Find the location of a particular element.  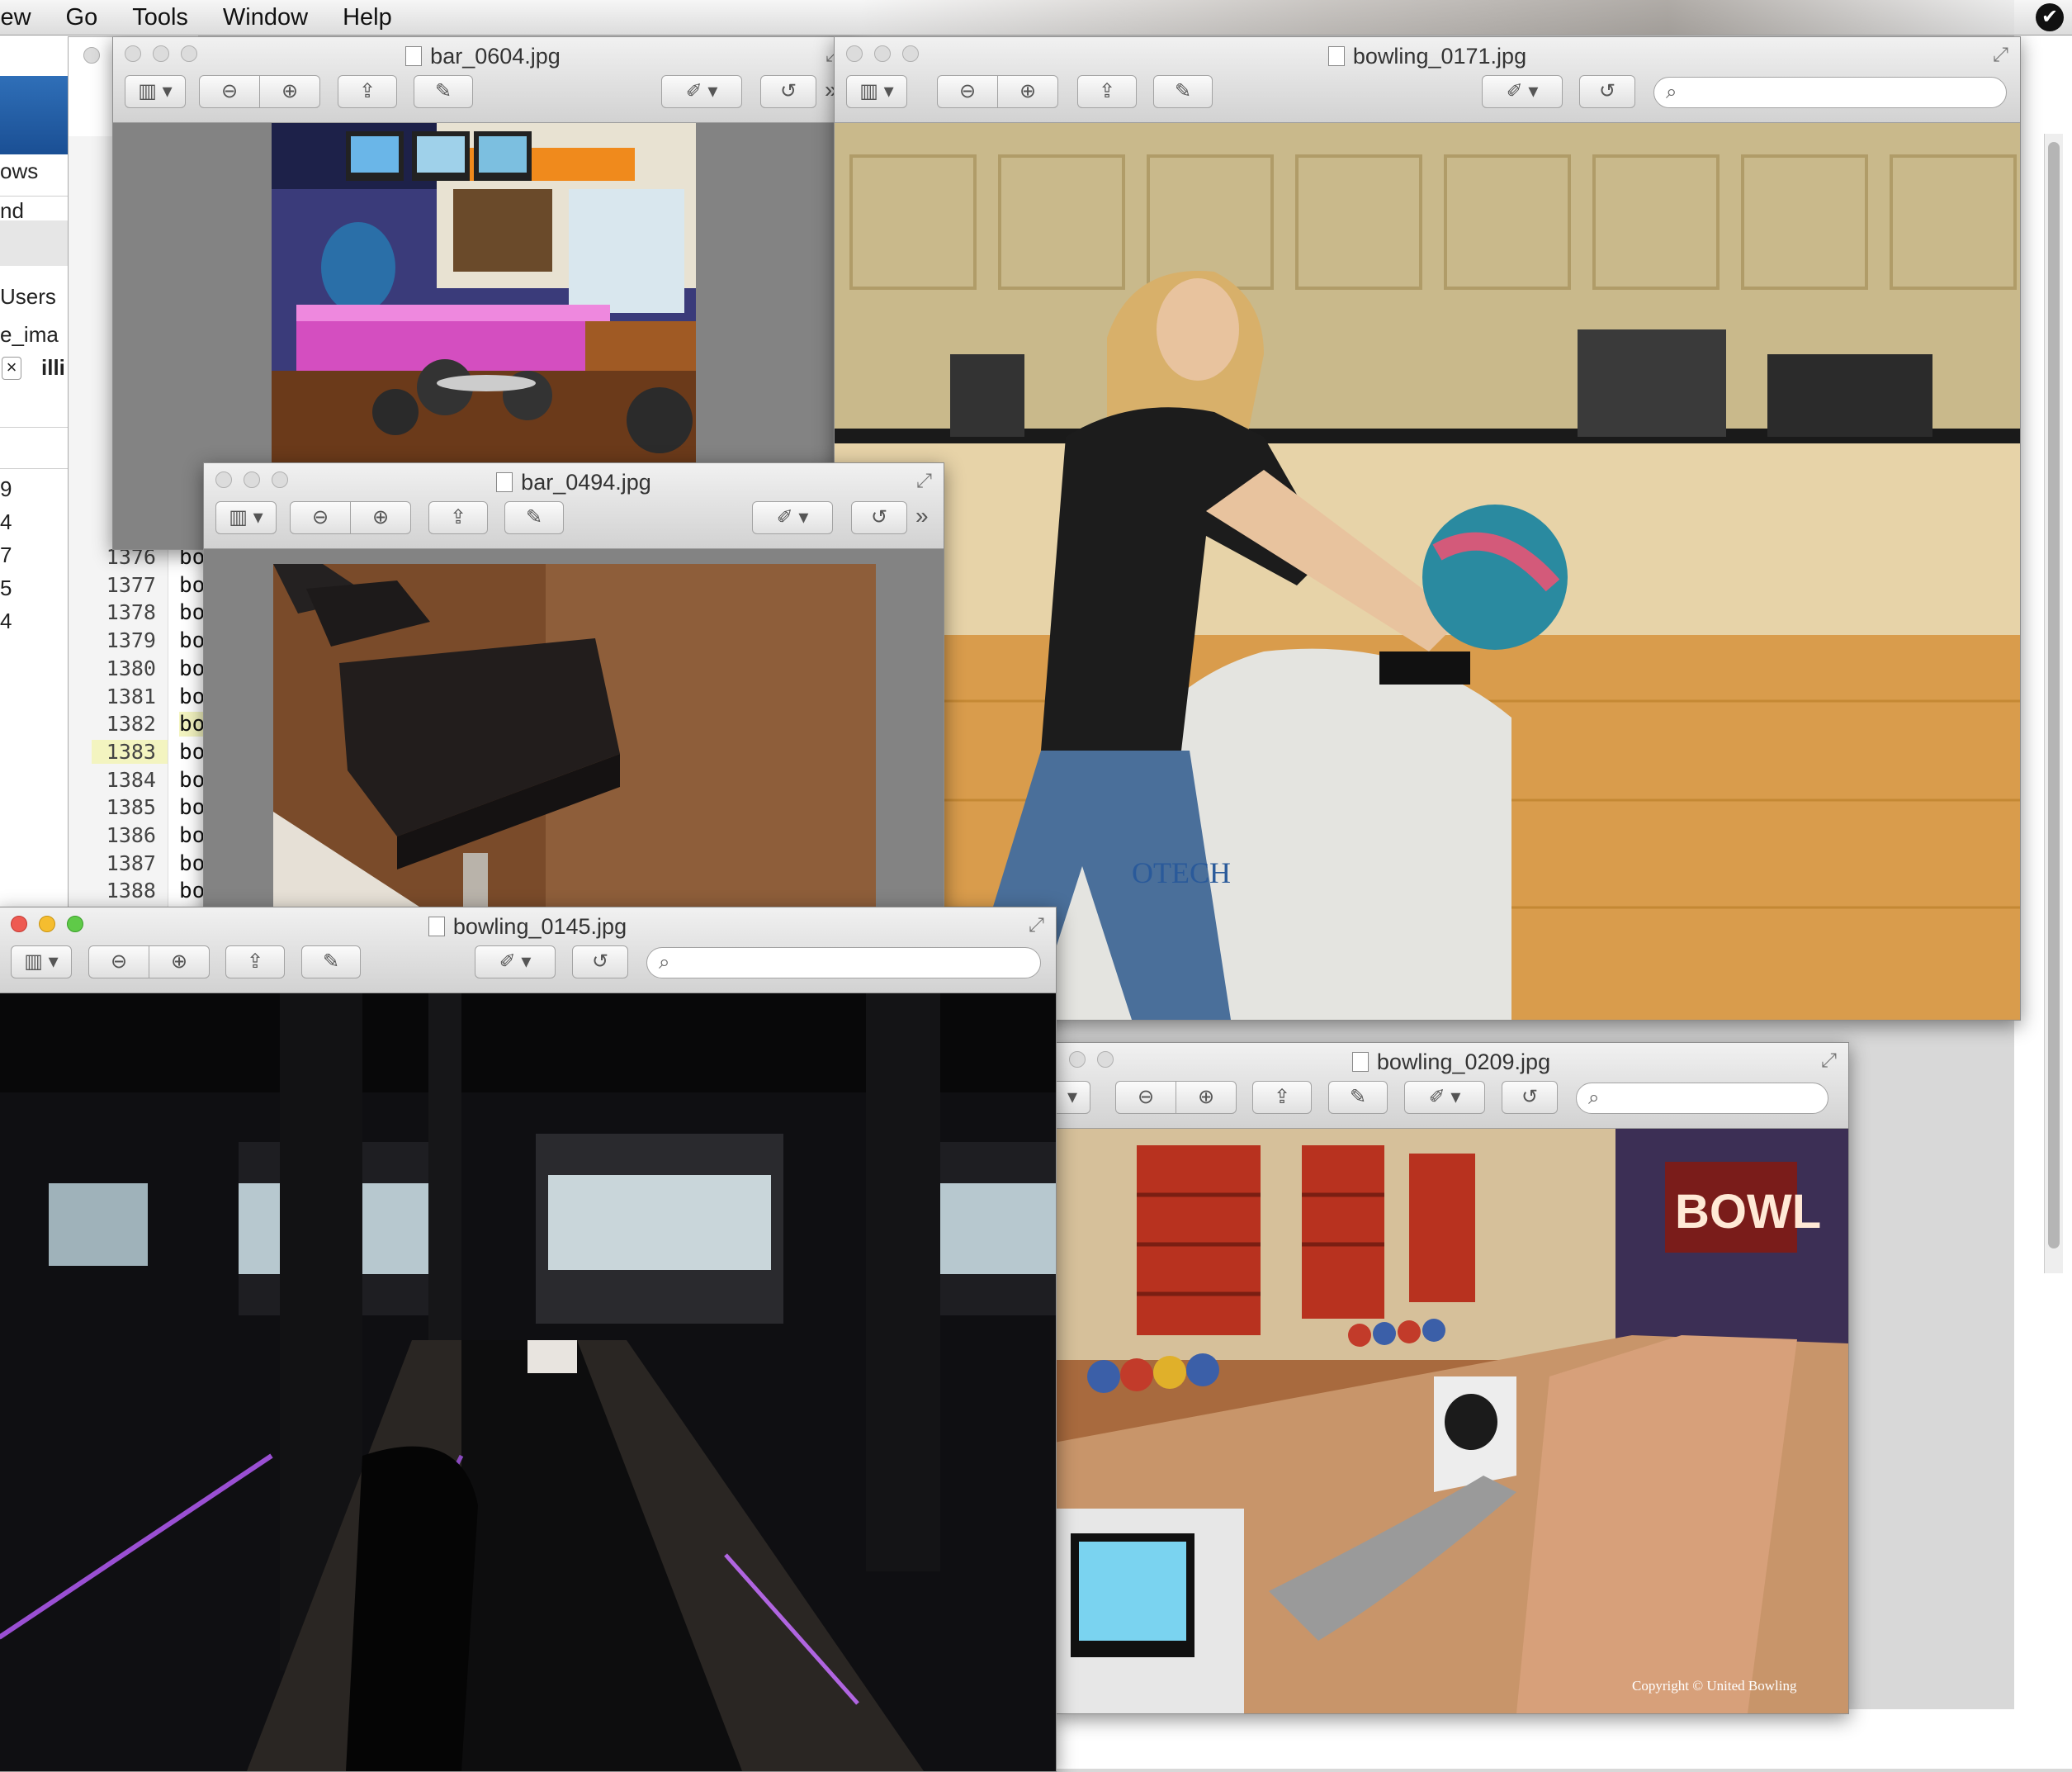

window-titlebar: bowling_0209.jpg ⤢ ▾ ⊖ ⊕ ⇪ ✎ ✐ ▾ ↺ ⌕ is located at coordinates (1451, 1086).